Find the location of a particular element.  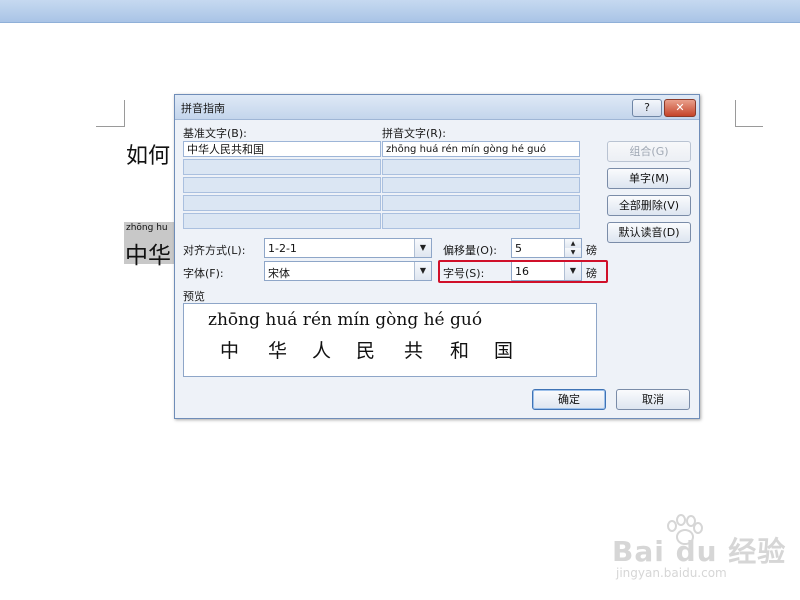

font-value: 宋体 is located at coordinates (279, 273).